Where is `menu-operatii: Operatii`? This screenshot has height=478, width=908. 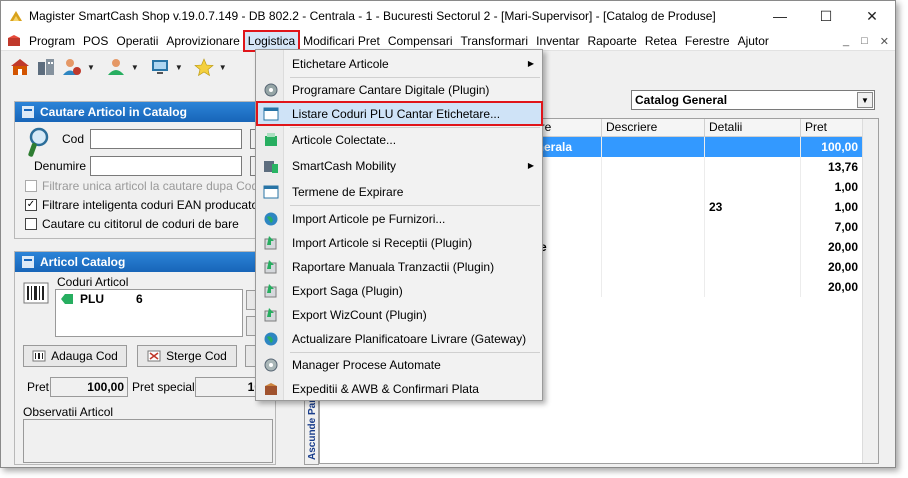
menu-operatii: Operatii is located at coordinates (137, 41).